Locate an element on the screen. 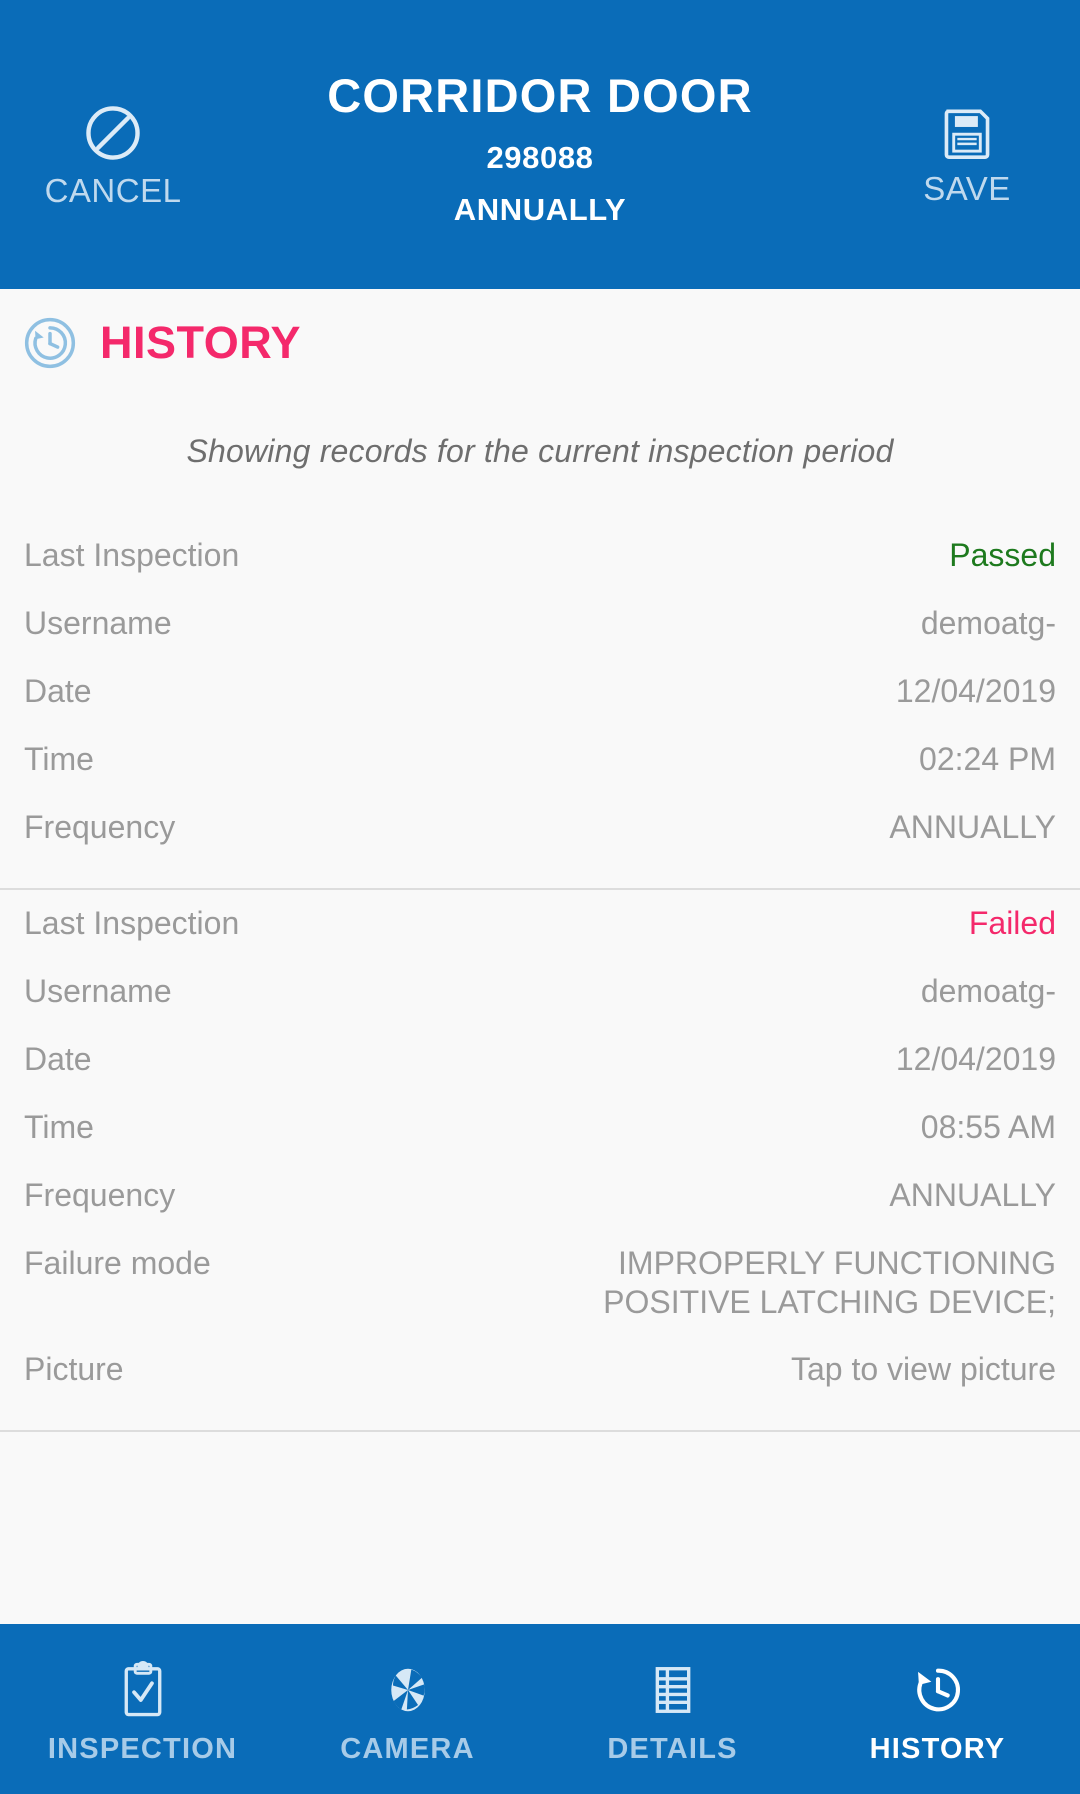 The width and height of the screenshot is (1080, 1794). table-row: Time 08:55 AM is located at coordinates (540, 1128).